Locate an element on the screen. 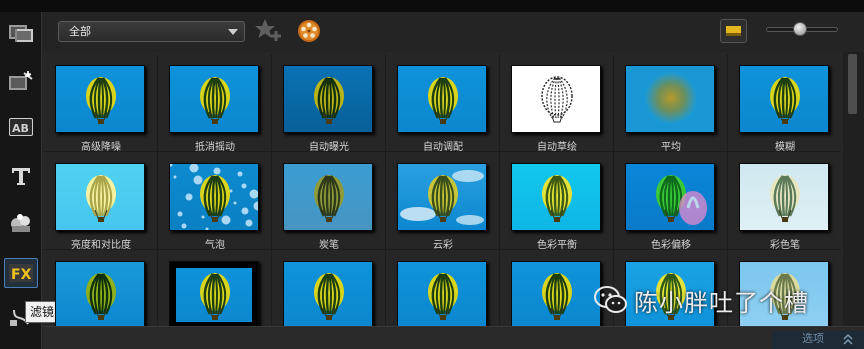 This screenshot has width=864, height=349. svg-text: AB is located at coordinates (20, 128).